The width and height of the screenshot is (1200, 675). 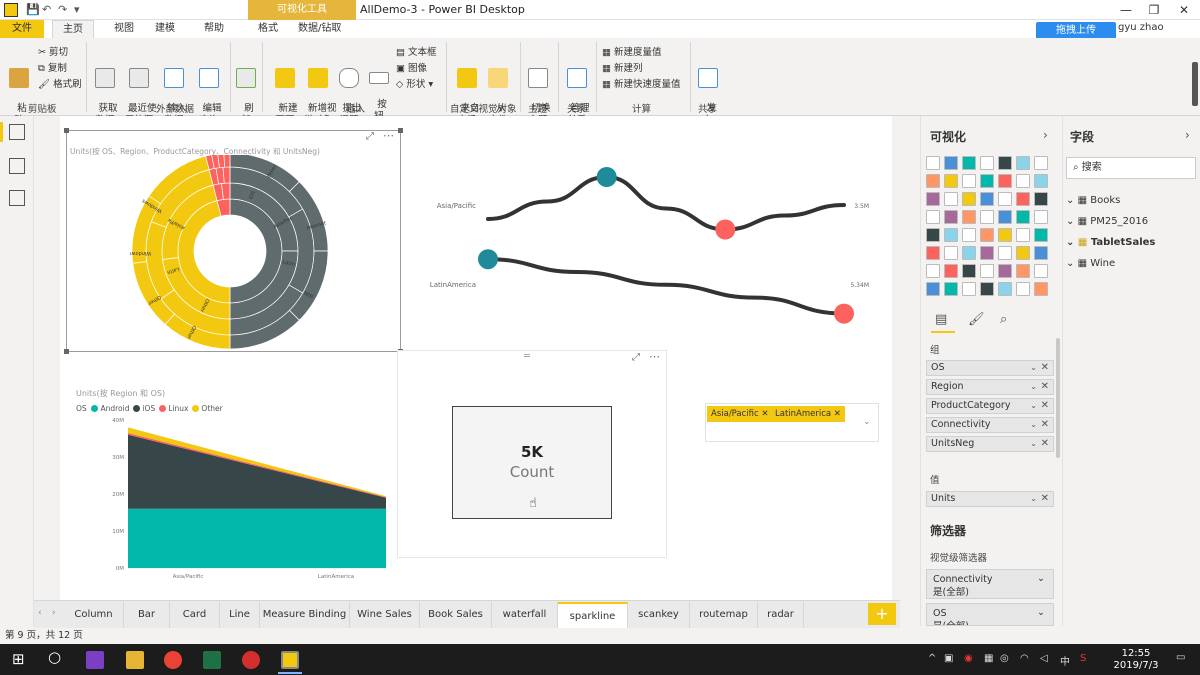 What do you see at coordinates (837, 414) in the screenshot?
I see `chip-close-icon: ✕` at bounding box center [837, 414].